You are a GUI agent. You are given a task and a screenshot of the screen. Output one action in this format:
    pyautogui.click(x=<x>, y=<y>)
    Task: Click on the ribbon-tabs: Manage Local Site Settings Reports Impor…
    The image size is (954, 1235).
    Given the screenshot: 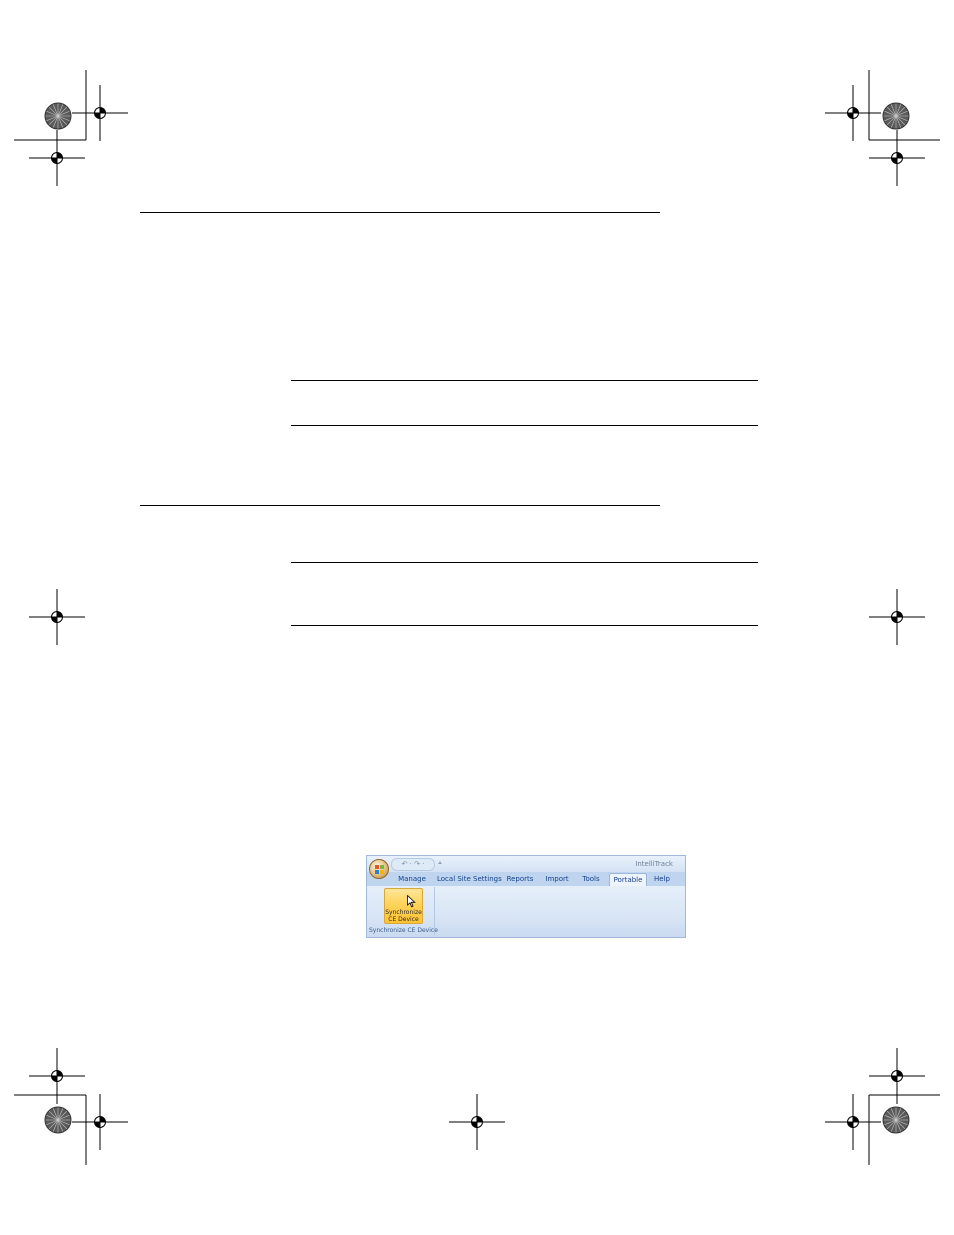 What is the action you would take?
    pyautogui.click(x=526, y=879)
    